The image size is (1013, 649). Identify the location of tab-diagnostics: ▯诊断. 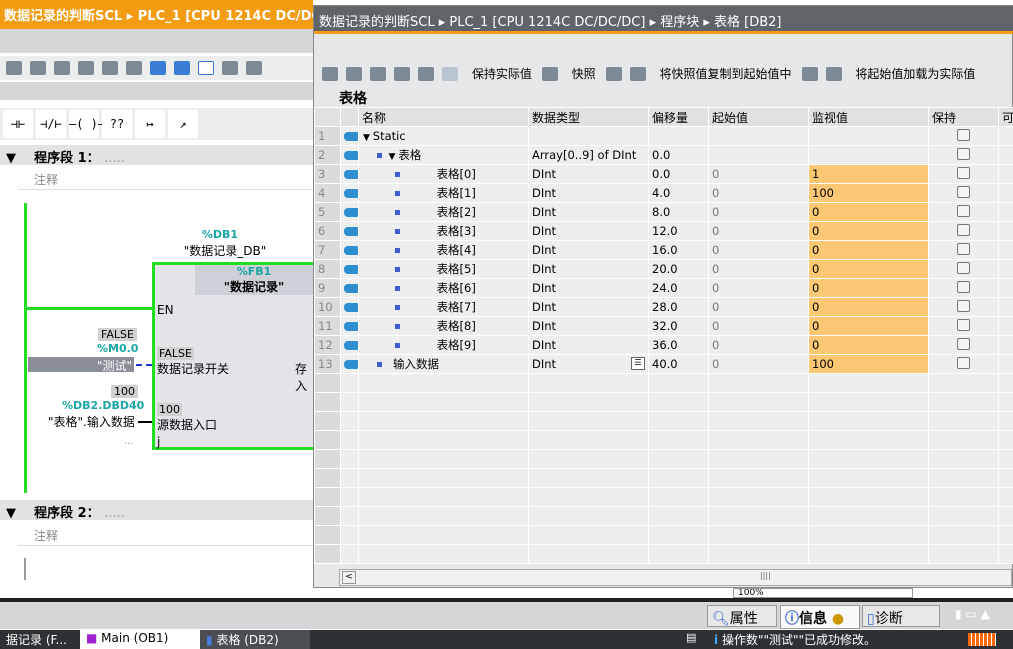
(901, 616).